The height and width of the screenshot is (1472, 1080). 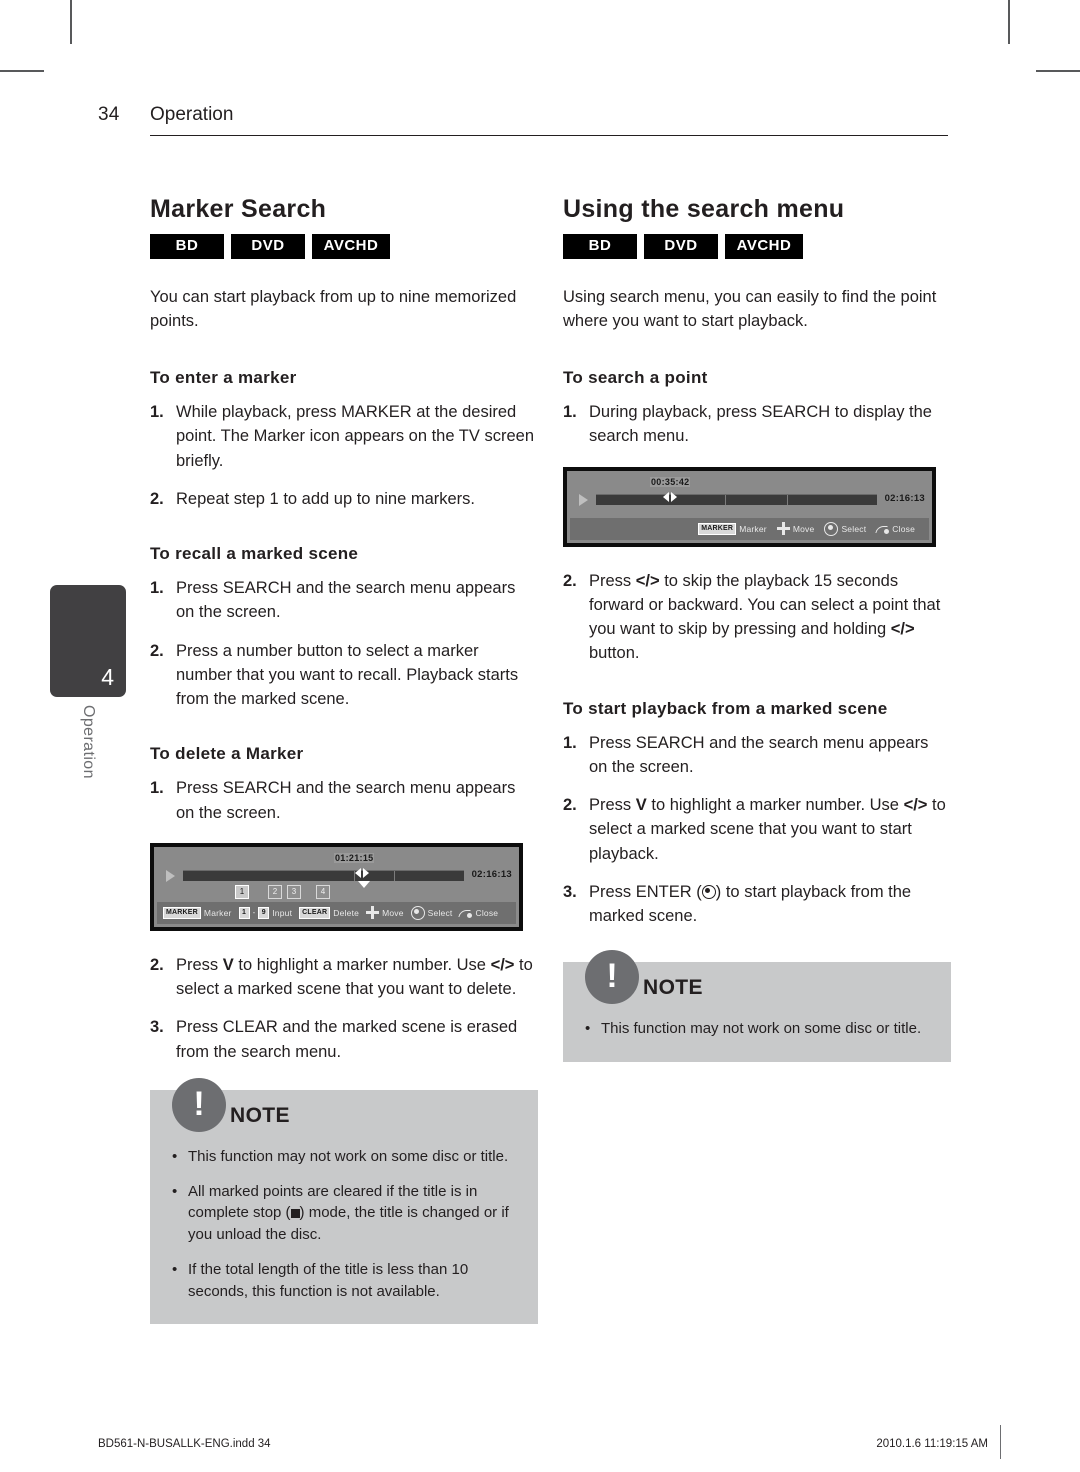 What do you see at coordinates (717, 528) in the screenshot?
I see `key-marker: MARKER` at bounding box center [717, 528].